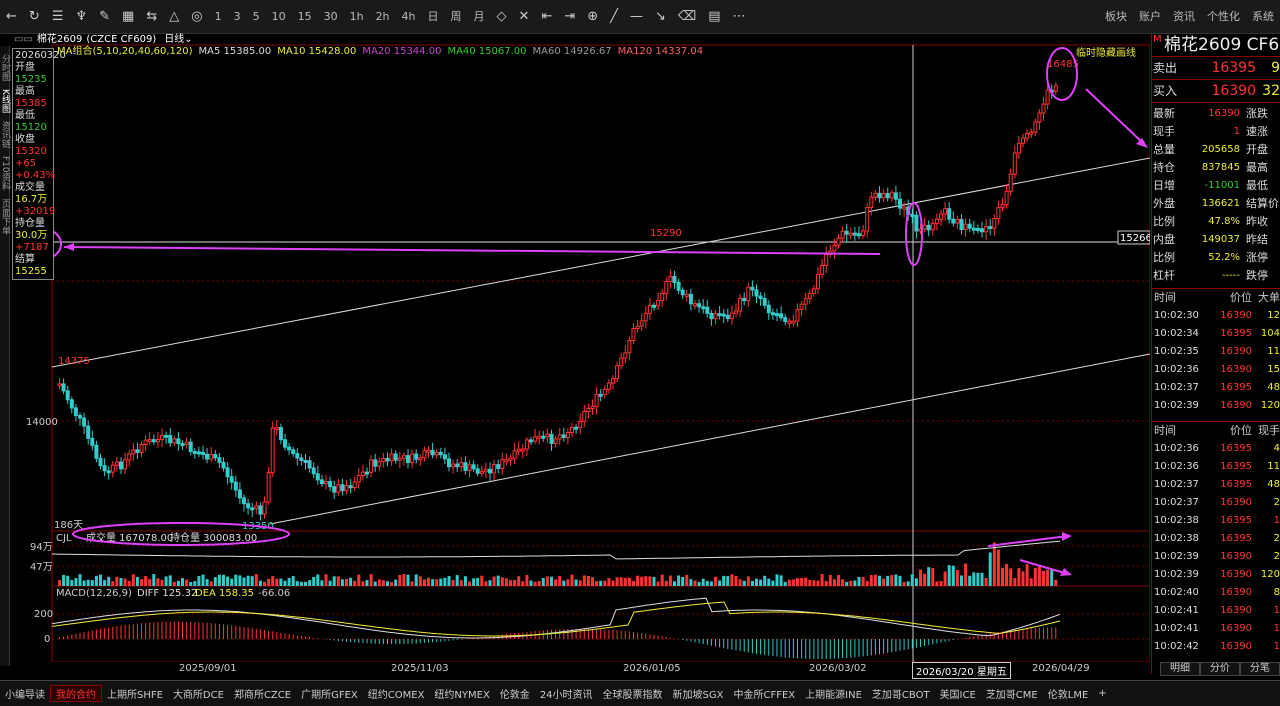  Describe the element at coordinates (1150, 17) in the screenshot. I see `menu-account: 账户` at that location.